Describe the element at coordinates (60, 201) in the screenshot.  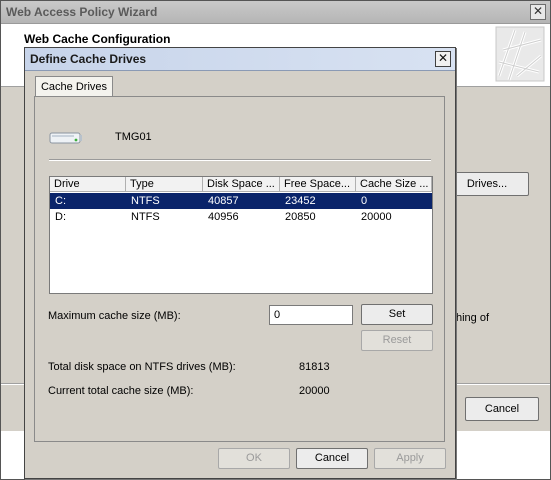
I see `cell-drive: C:` at that location.